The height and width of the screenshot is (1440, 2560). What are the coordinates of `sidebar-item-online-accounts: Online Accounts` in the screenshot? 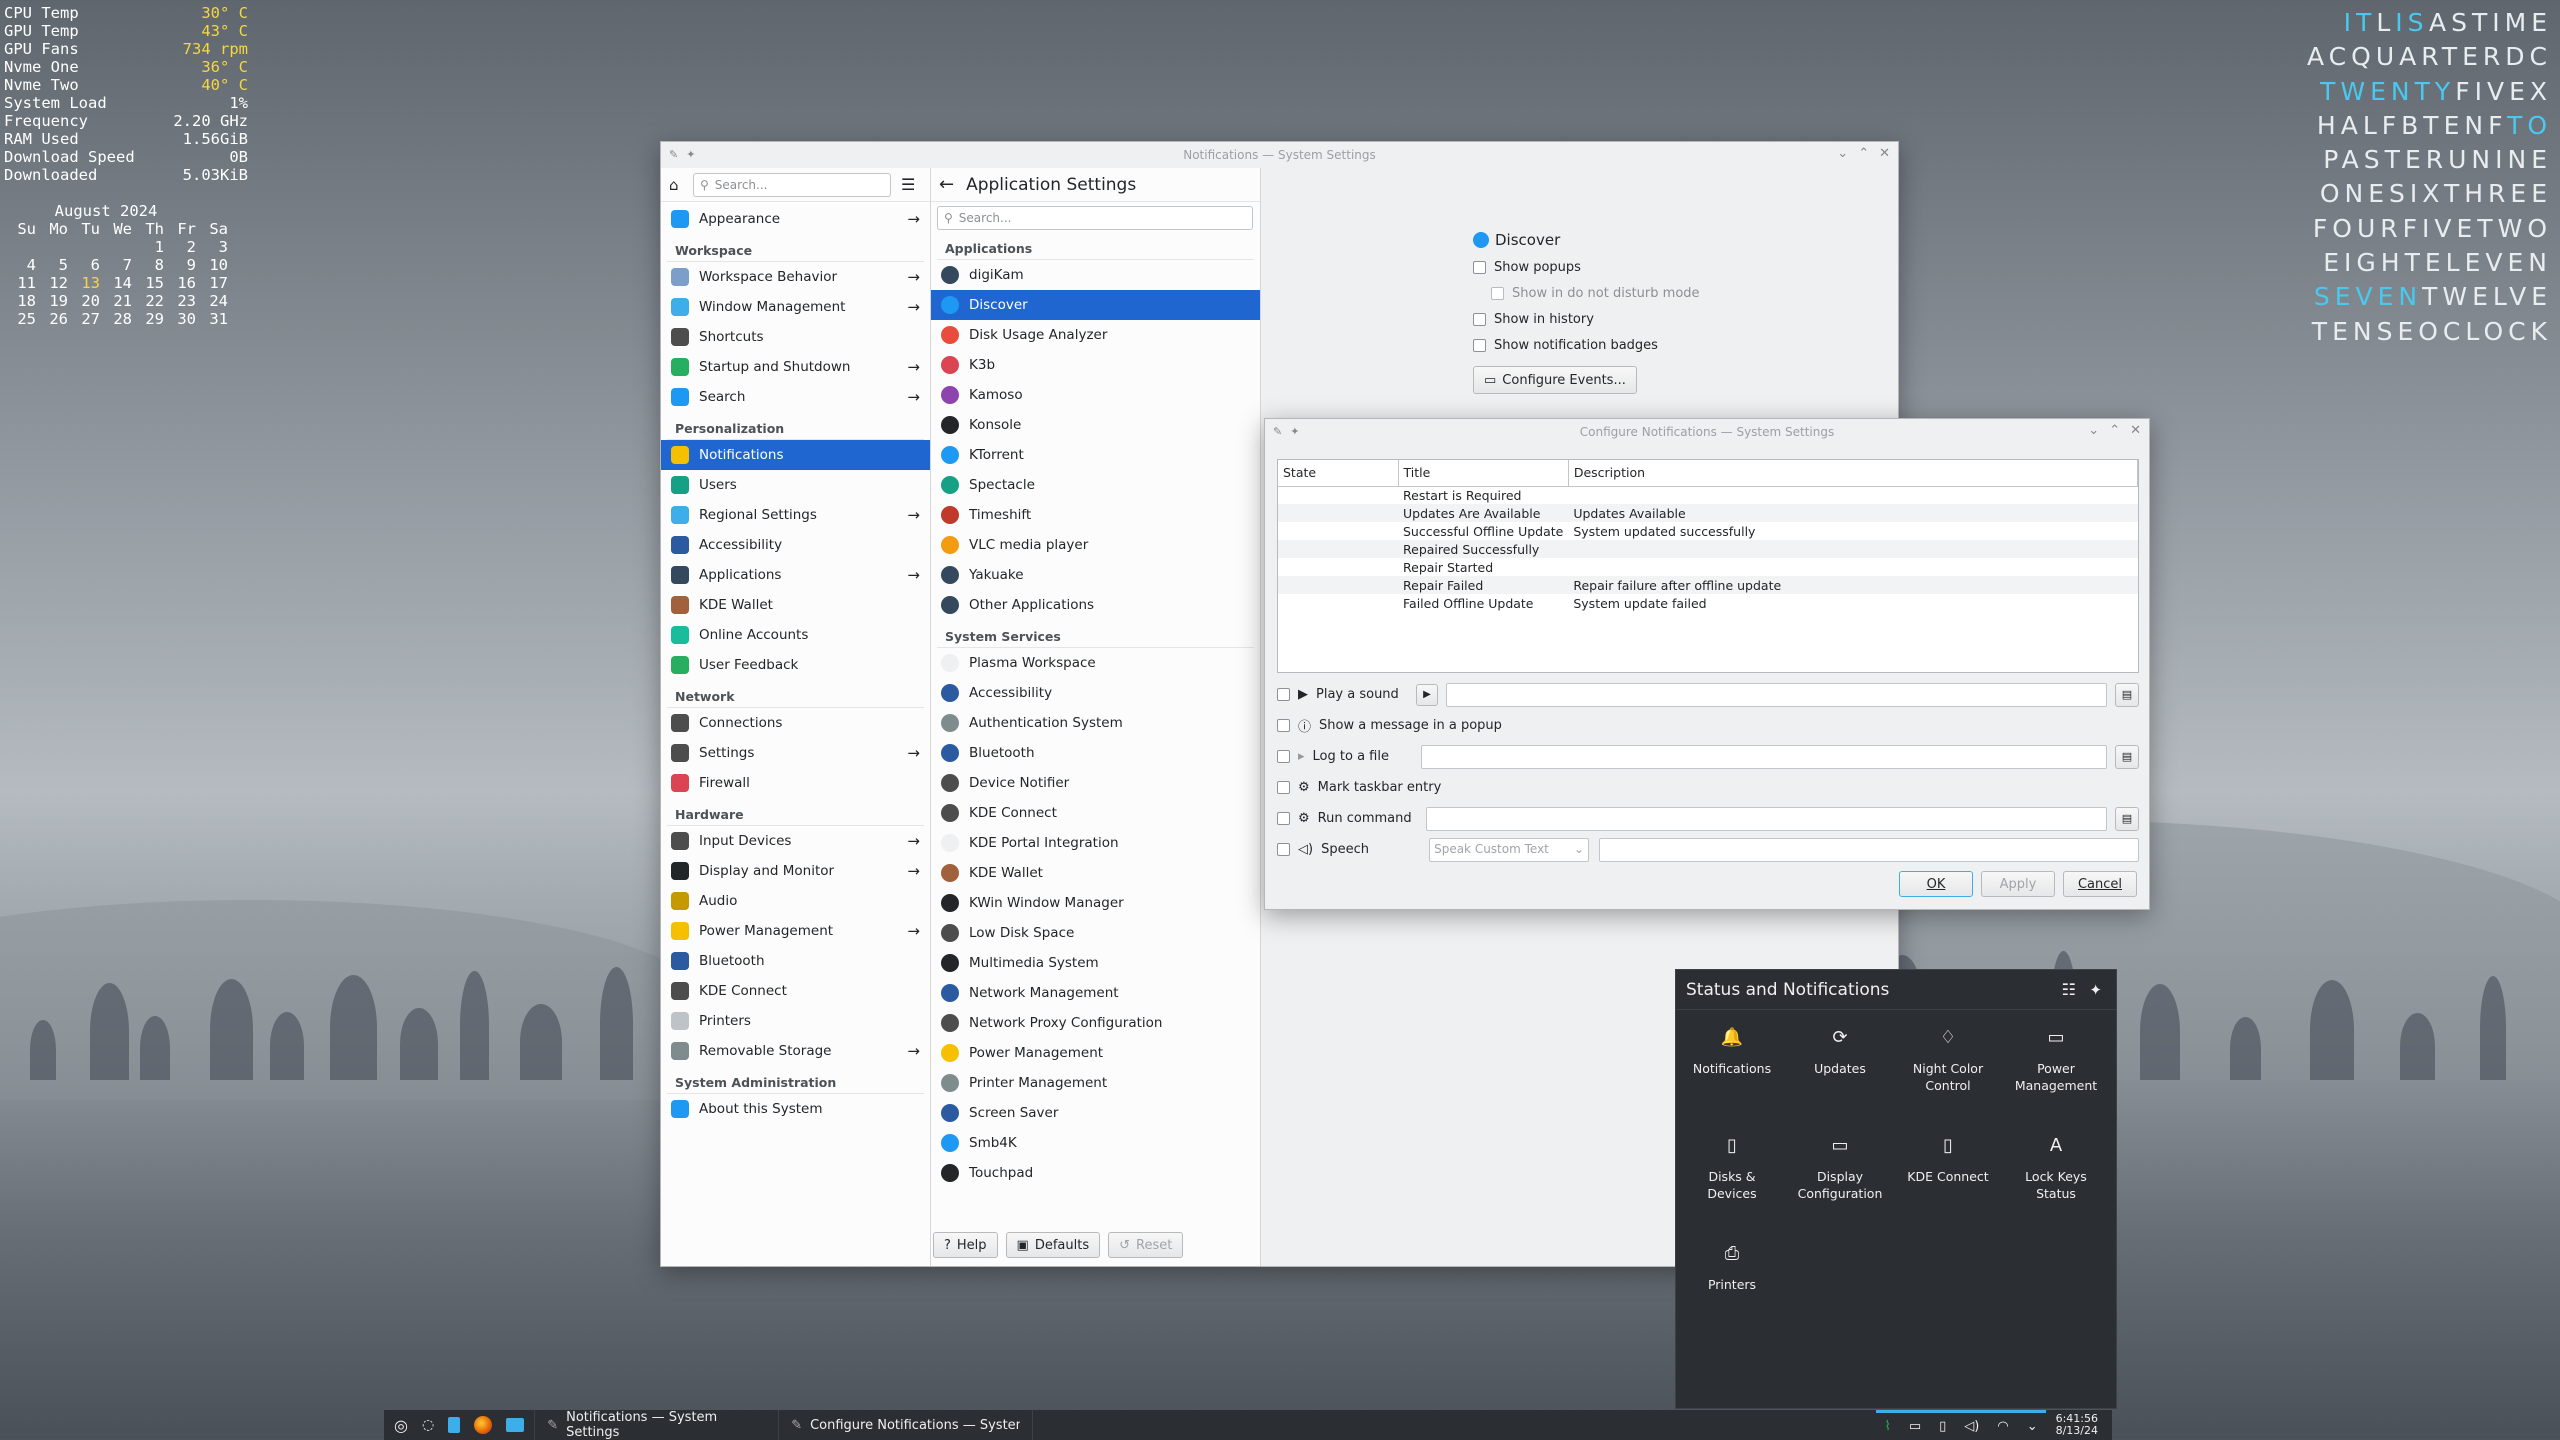 It's located at (795, 635).